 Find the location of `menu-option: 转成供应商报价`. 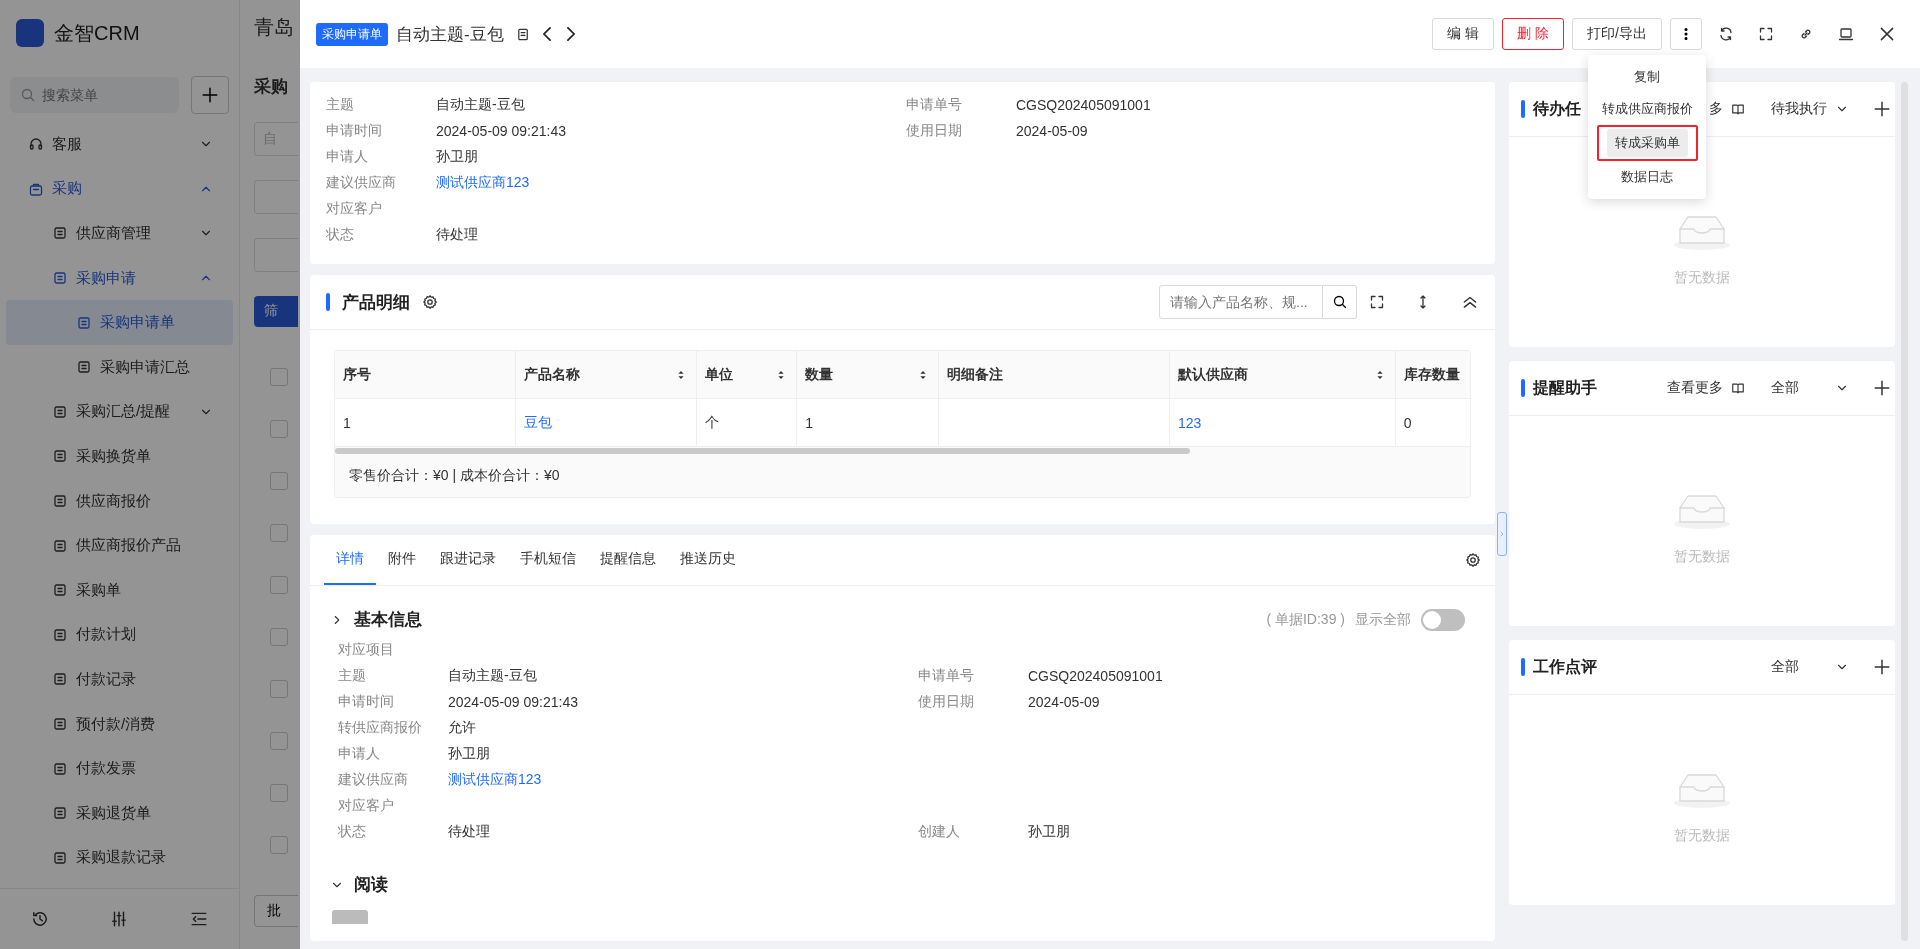

menu-option: 转成供应商报价 is located at coordinates (1647, 109).